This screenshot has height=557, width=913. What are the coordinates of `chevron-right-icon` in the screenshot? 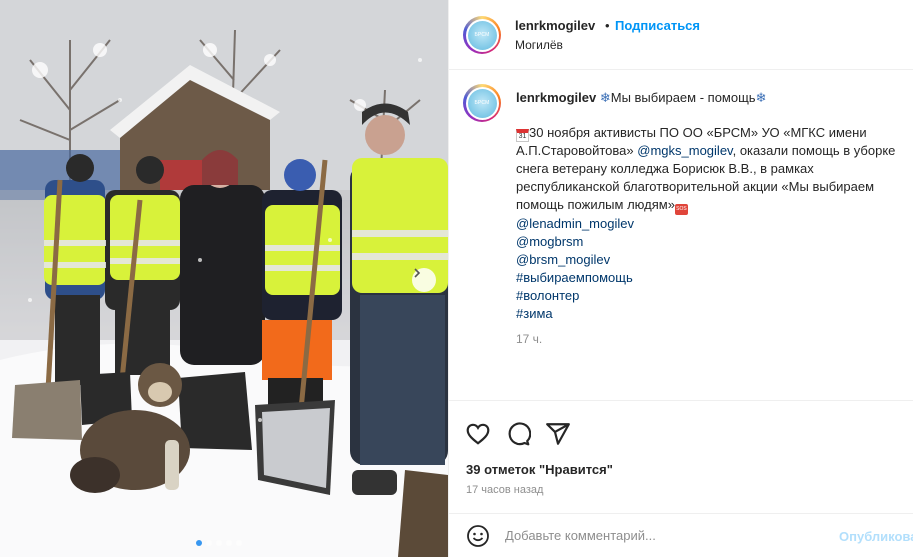 It's located at (417, 273).